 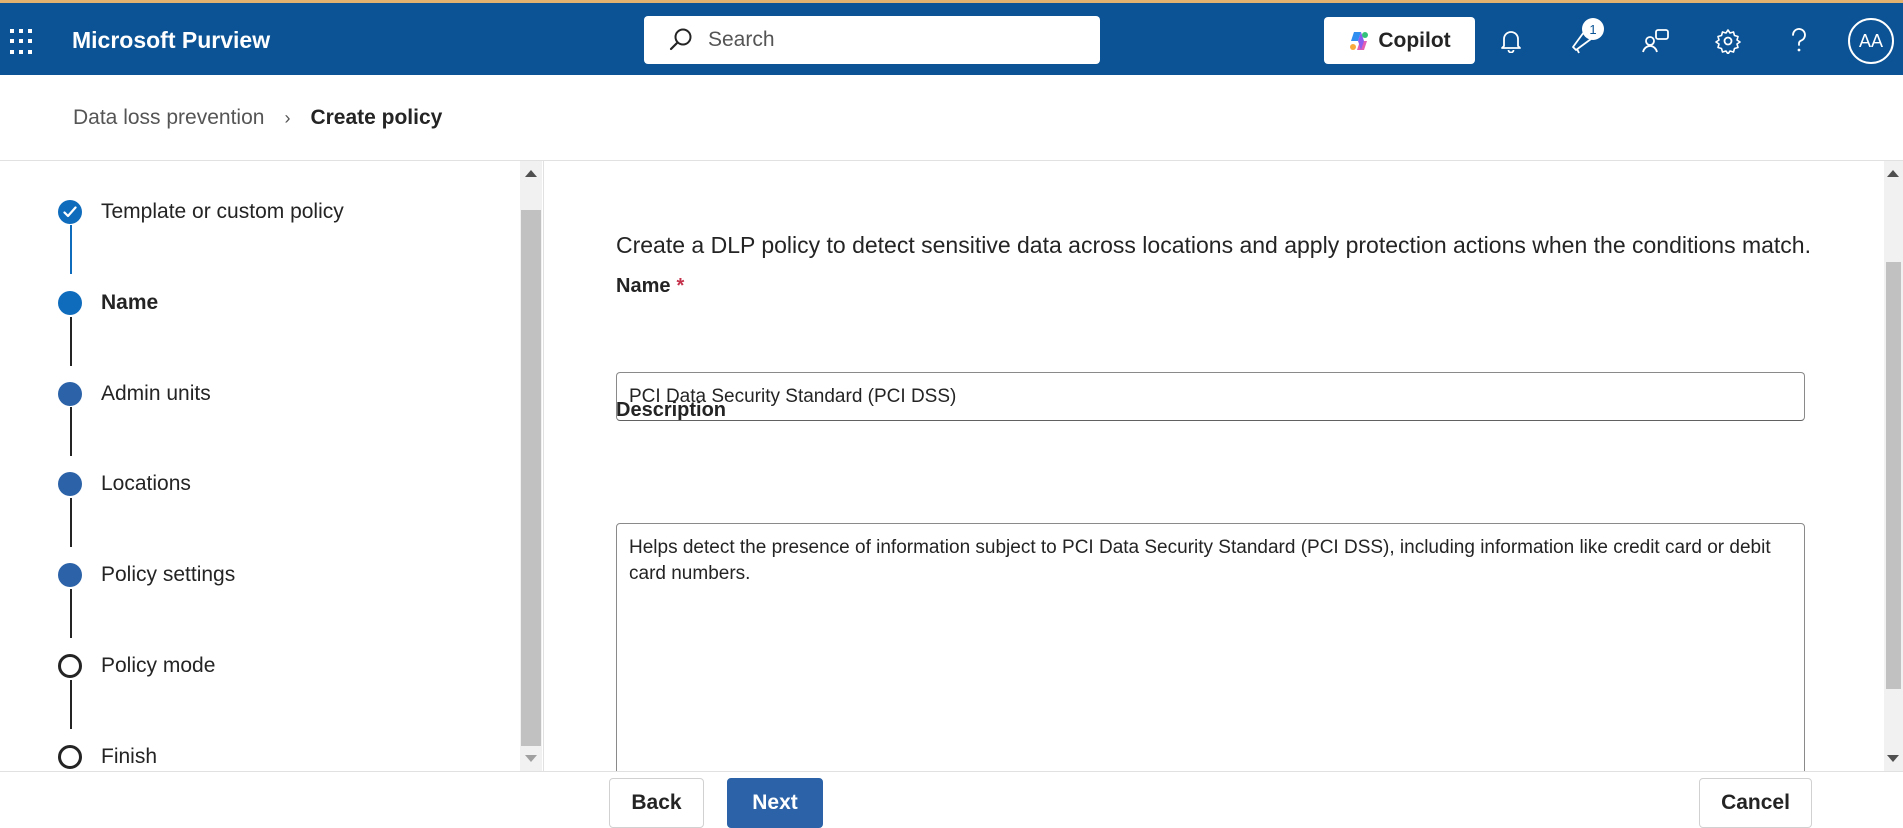 I want to click on step-label: Admin units, so click(x=156, y=393).